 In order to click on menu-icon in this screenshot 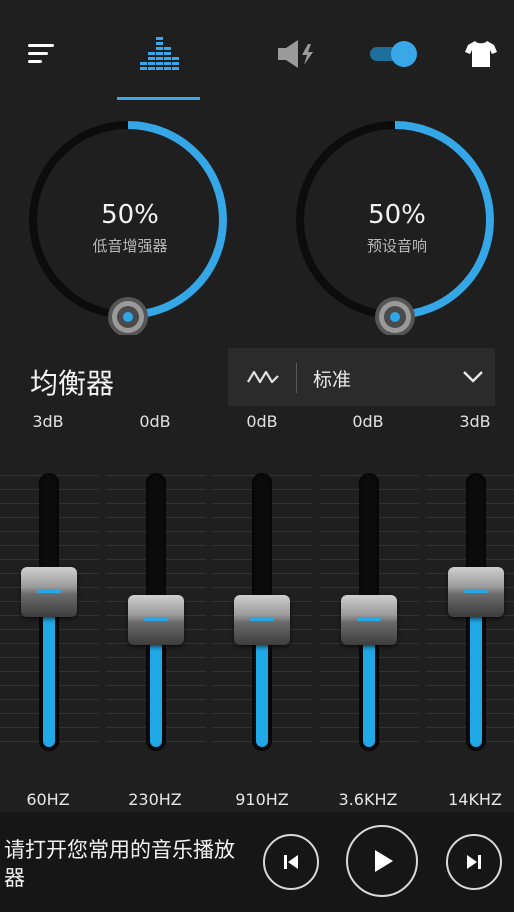, I will do `click(42, 54)`.